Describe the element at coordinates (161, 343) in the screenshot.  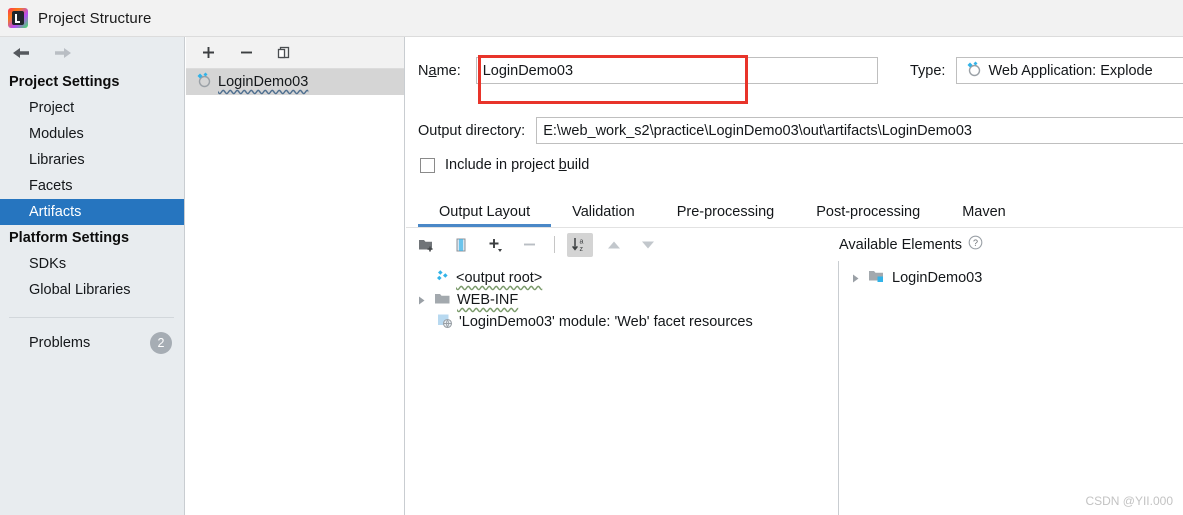
I see `problems-count-badge: 2` at that location.